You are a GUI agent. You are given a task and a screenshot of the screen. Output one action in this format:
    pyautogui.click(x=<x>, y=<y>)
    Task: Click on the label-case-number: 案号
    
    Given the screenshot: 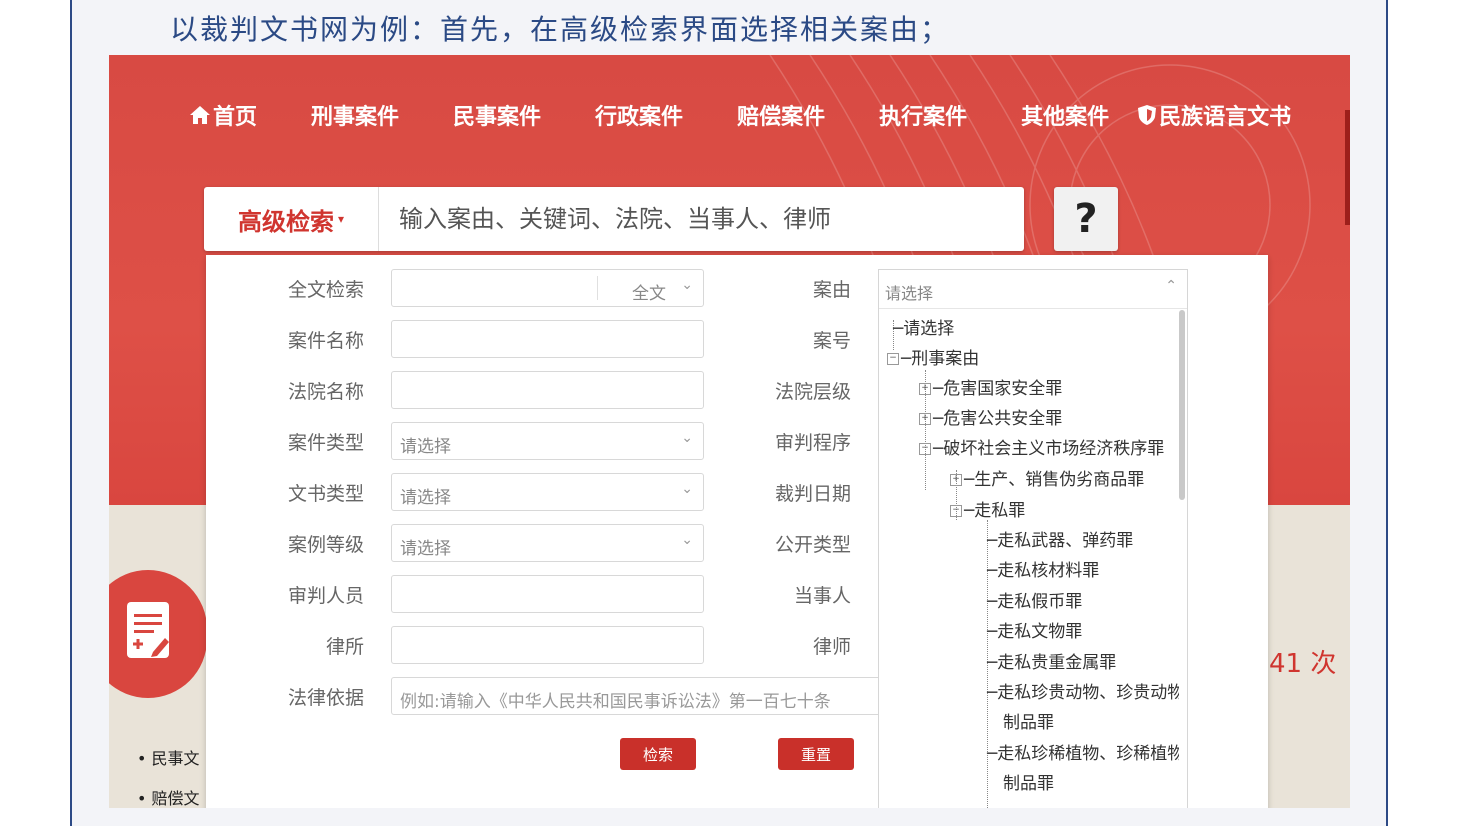 What is the action you would take?
    pyautogui.click(x=831, y=341)
    